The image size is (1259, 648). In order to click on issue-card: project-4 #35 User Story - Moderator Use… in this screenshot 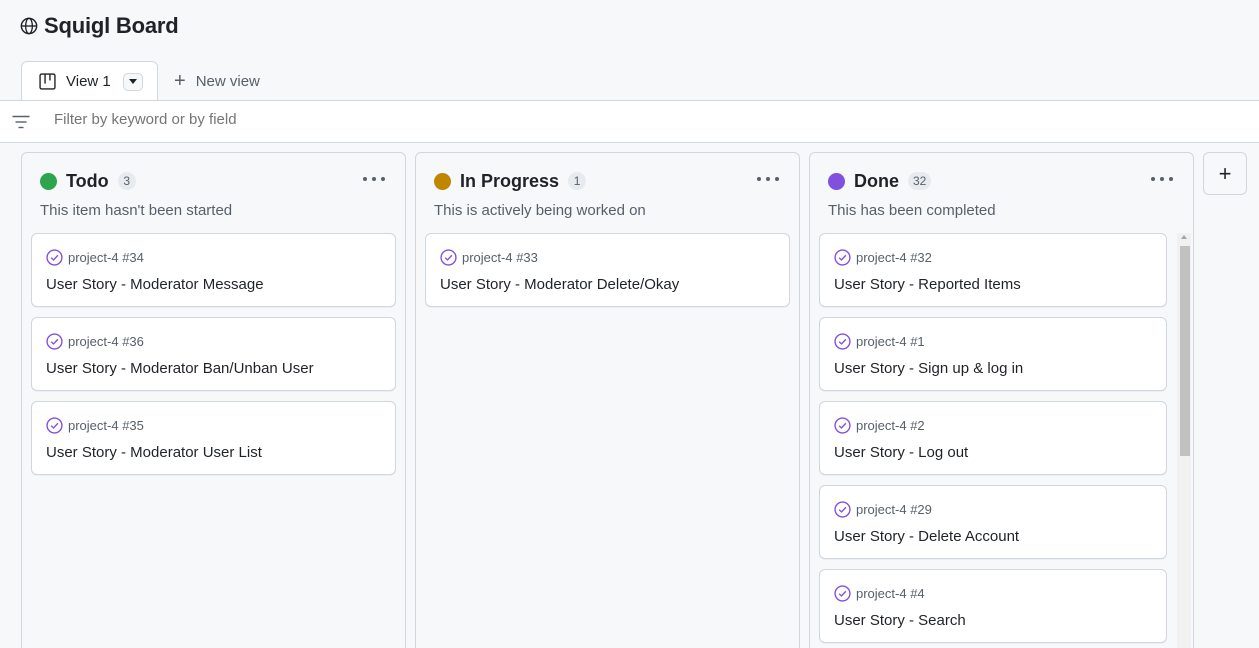, I will do `click(213, 438)`.